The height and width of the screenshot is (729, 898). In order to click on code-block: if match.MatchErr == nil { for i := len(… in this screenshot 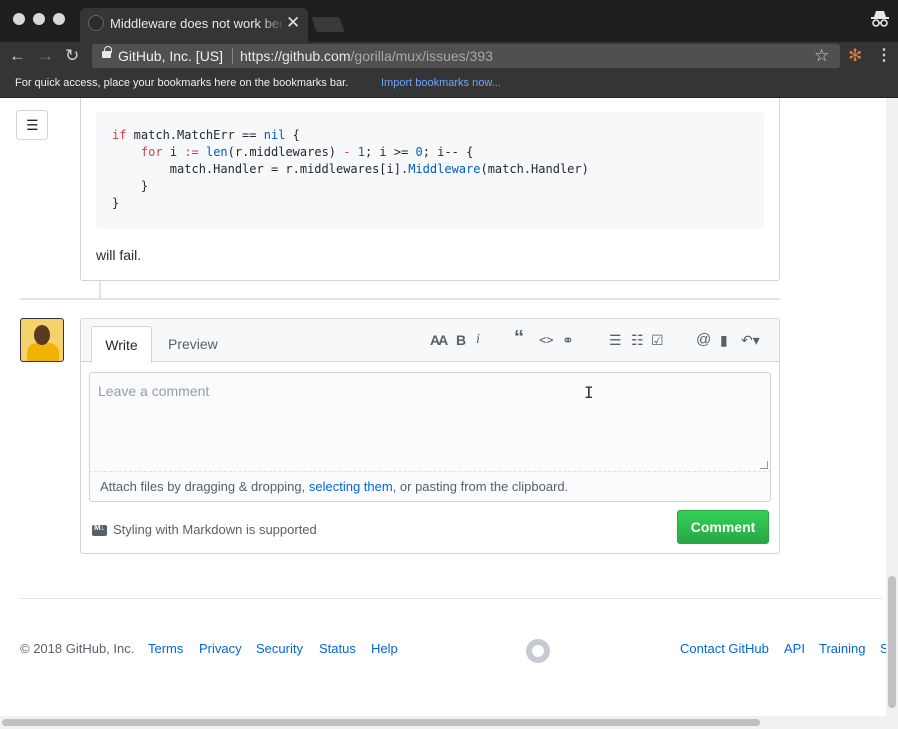, I will do `click(430, 170)`.